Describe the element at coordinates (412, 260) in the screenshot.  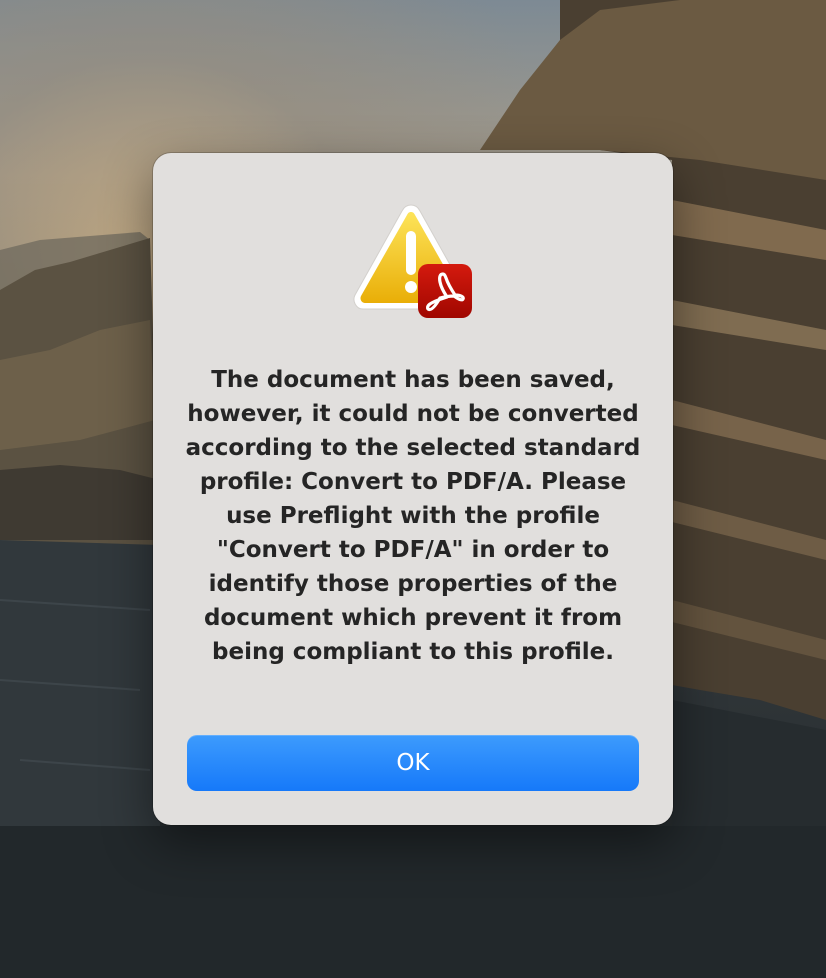
I see `warning-icon` at that location.